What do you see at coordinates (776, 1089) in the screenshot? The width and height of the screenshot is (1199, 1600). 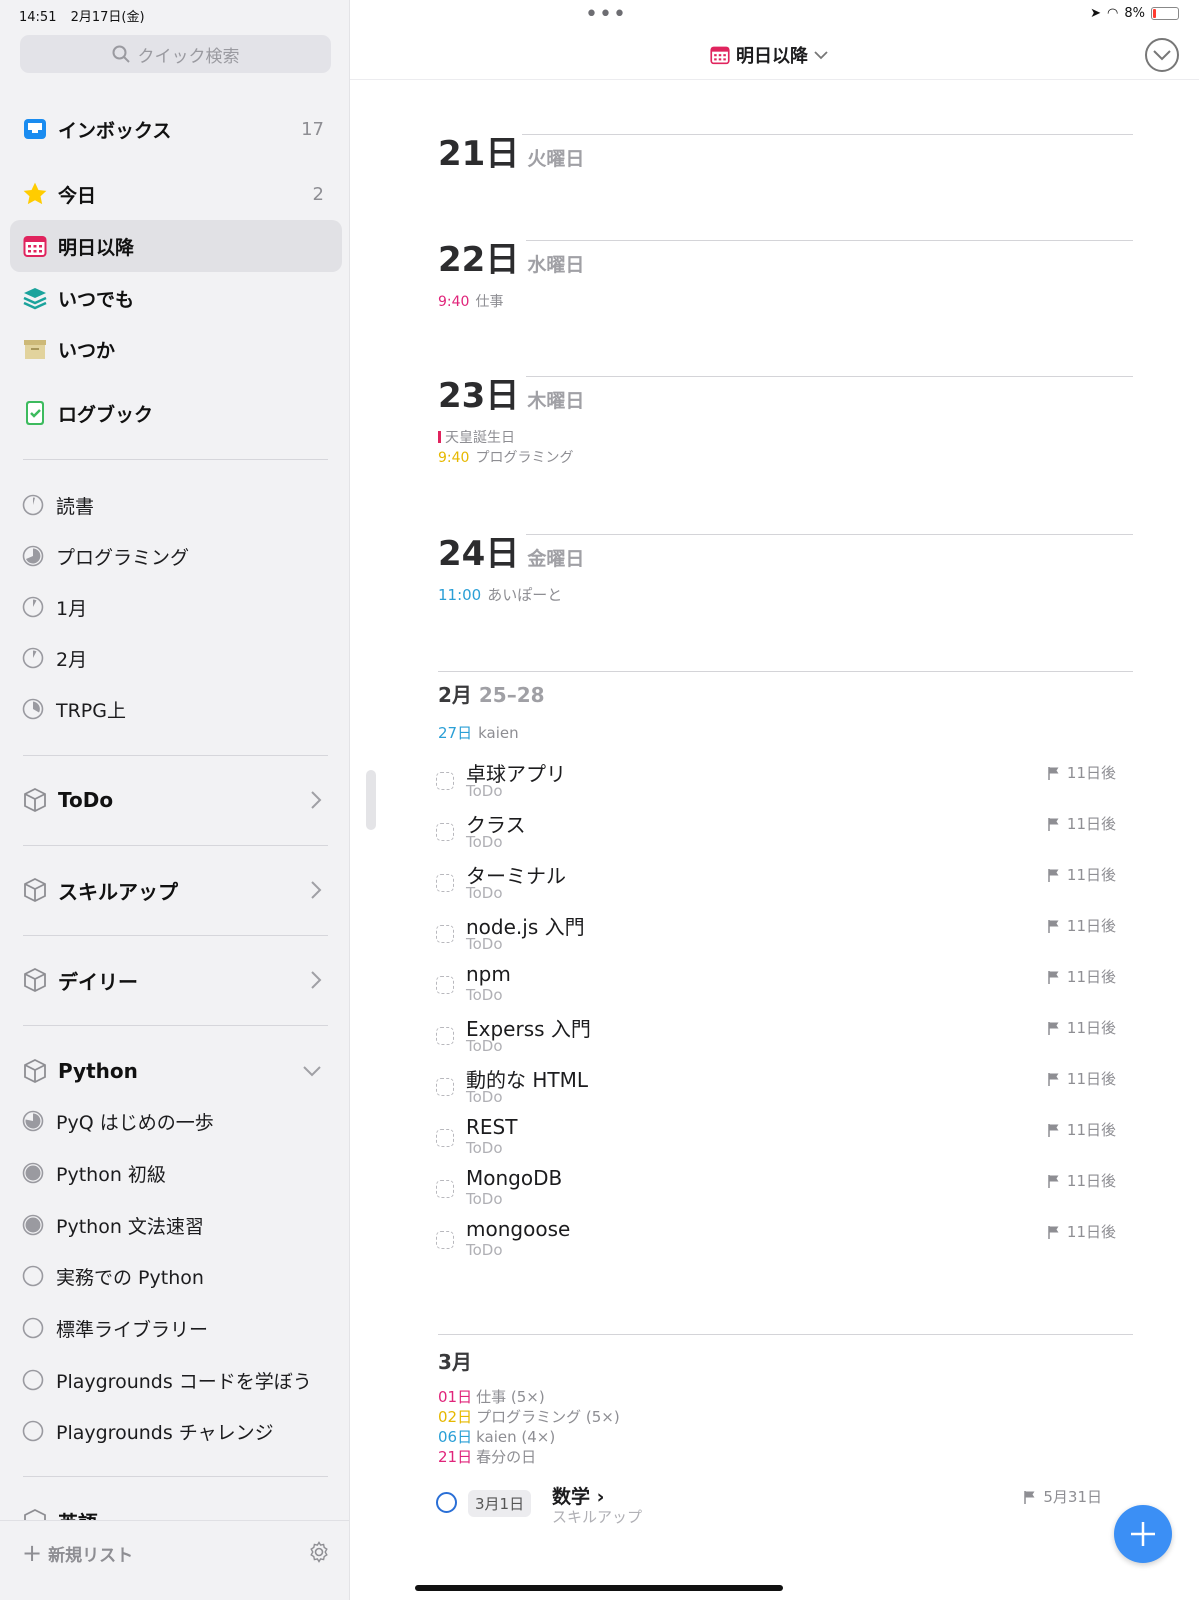 I see `todo-item: 動的な HTML ToDo 11日後` at bounding box center [776, 1089].